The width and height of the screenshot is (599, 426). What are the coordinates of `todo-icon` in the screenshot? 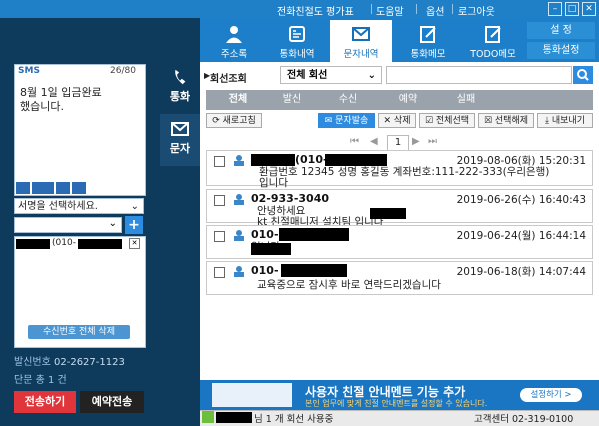 It's located at (493, 34).